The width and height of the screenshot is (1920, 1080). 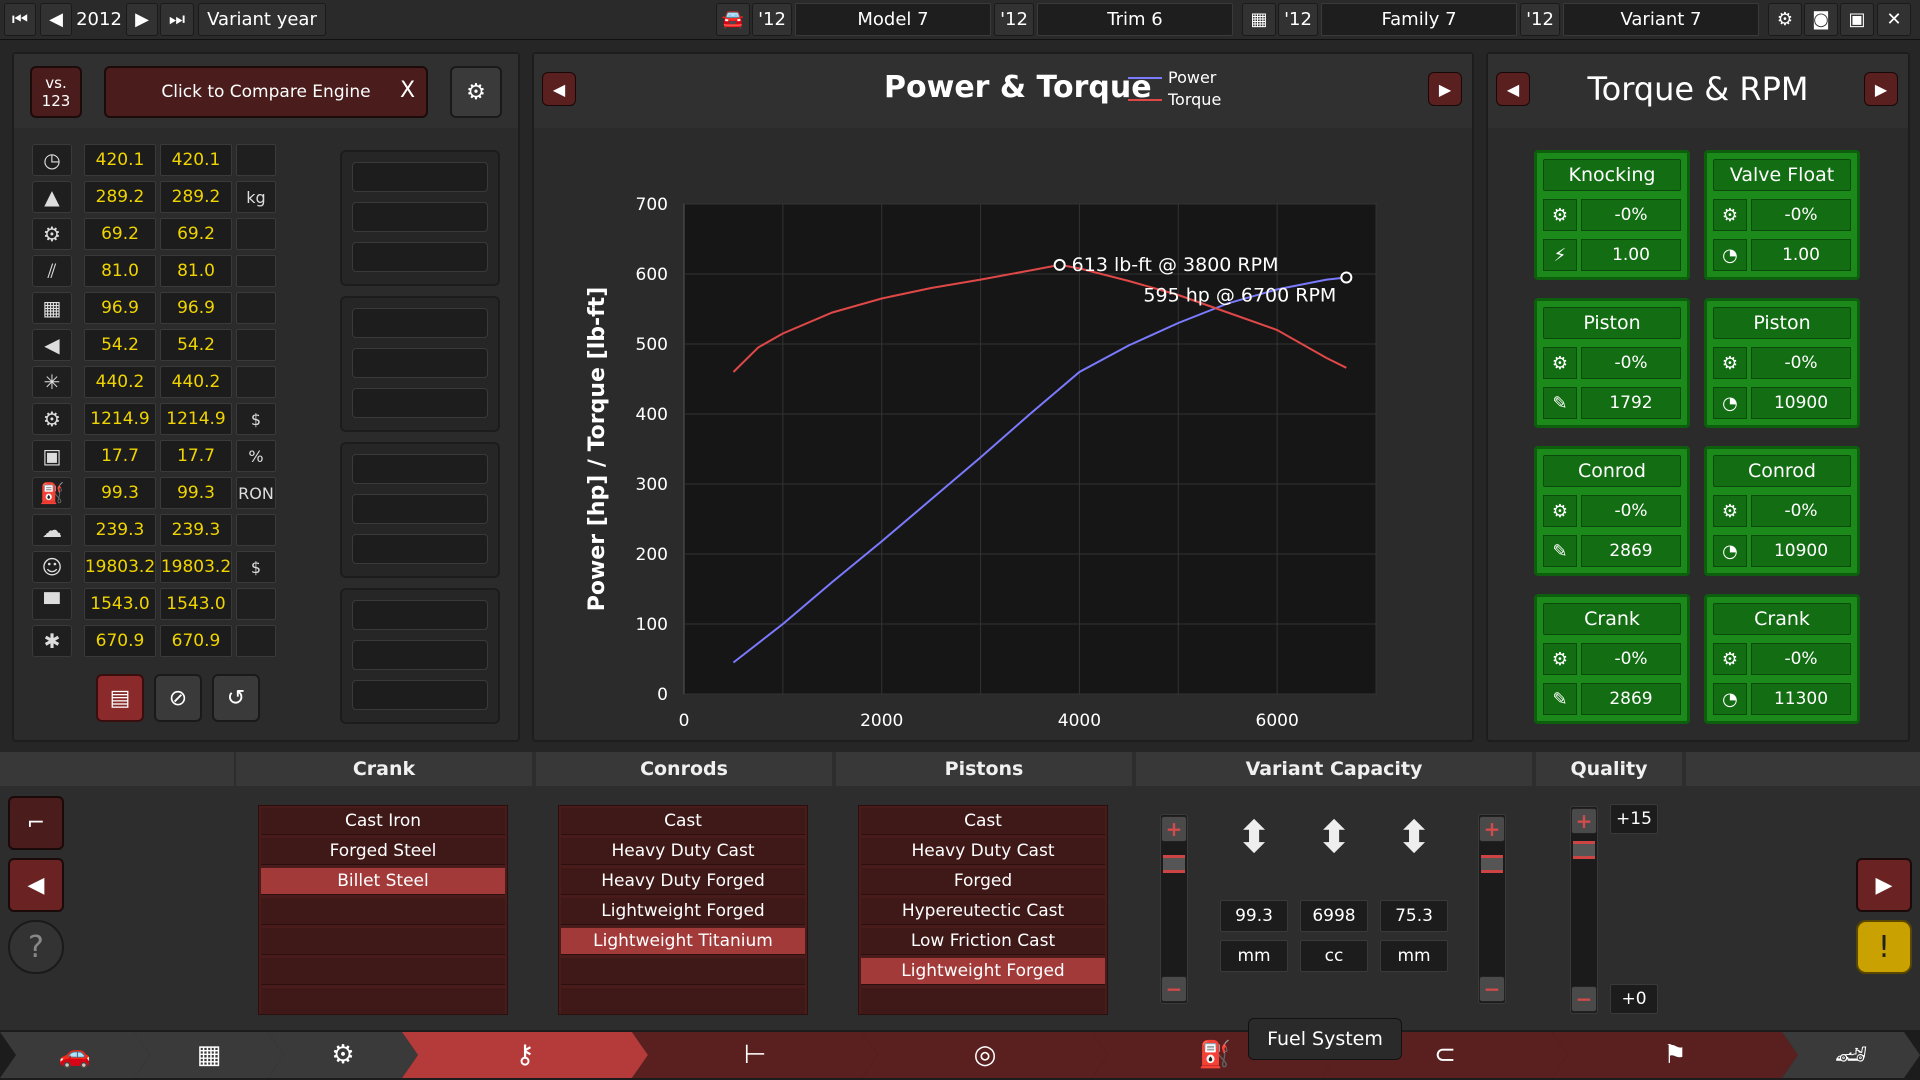 I want to click on report-button: ▤, so click(x=120, y=698).